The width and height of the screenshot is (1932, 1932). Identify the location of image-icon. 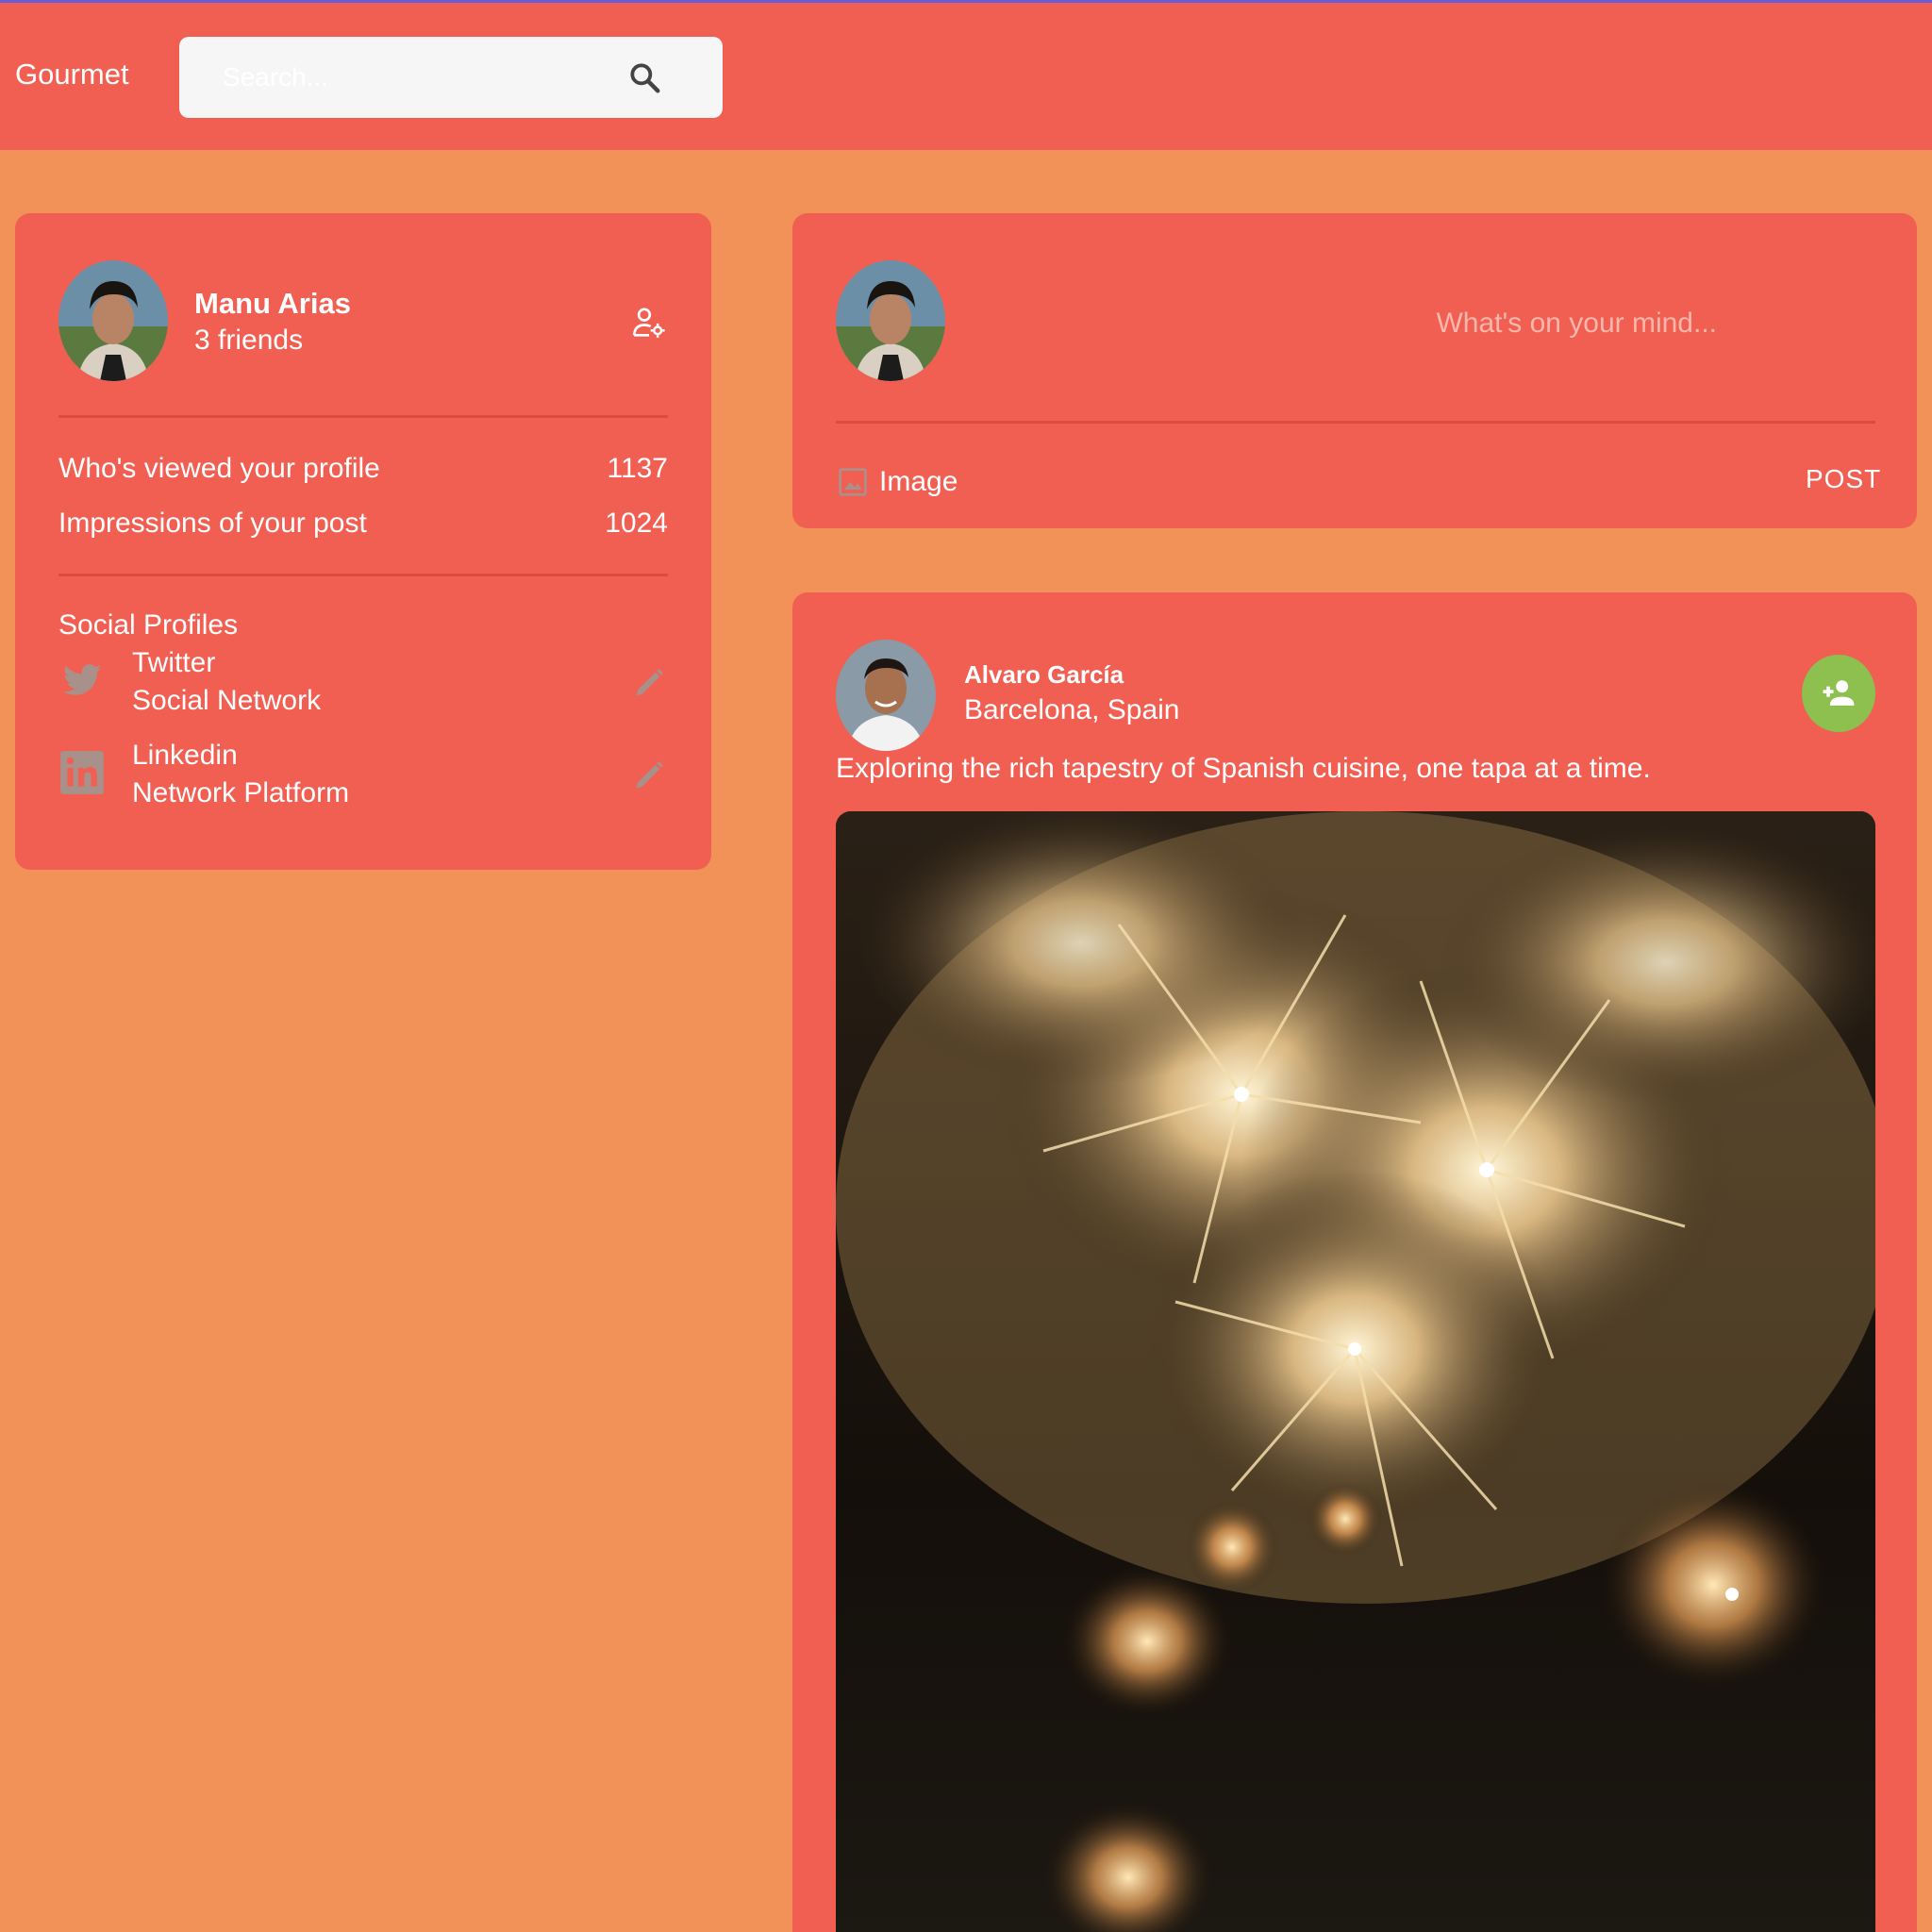
(853, 482).